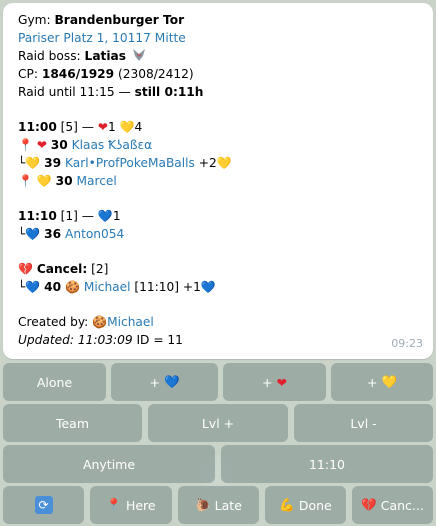  I want to click on gym-name: Brandenburger Tor, so click(119, 20).